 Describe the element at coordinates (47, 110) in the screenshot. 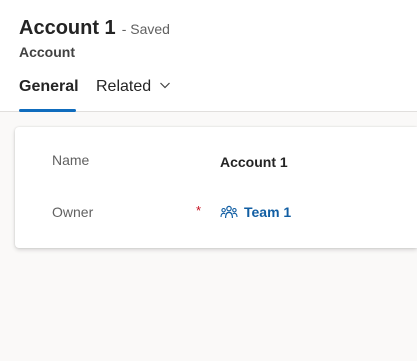

I see `active-tab-indicator` at that location.